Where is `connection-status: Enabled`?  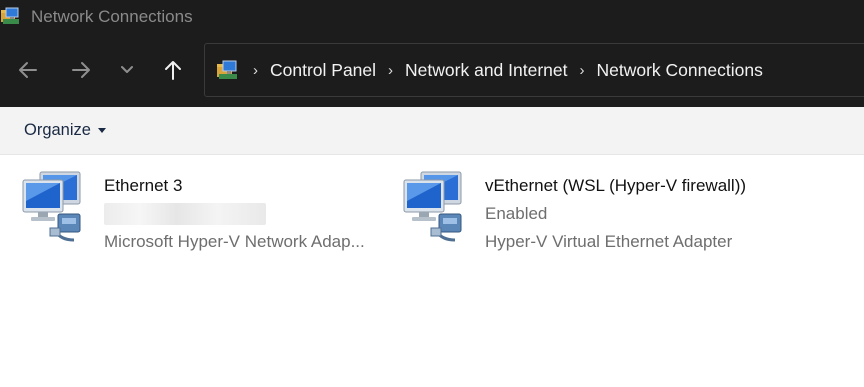
connection-status: Enabled is located at coordinates (516, 213).